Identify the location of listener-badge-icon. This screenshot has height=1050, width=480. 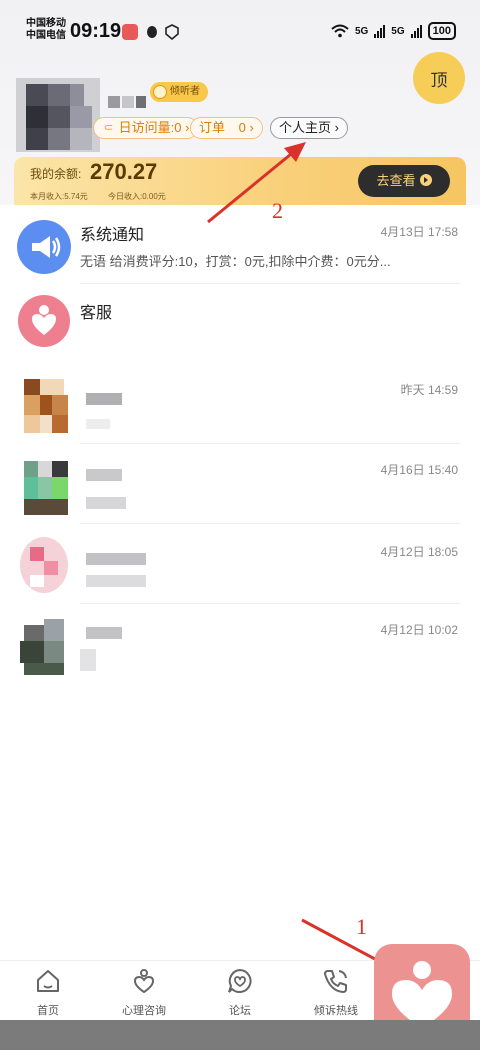
(160, 92).